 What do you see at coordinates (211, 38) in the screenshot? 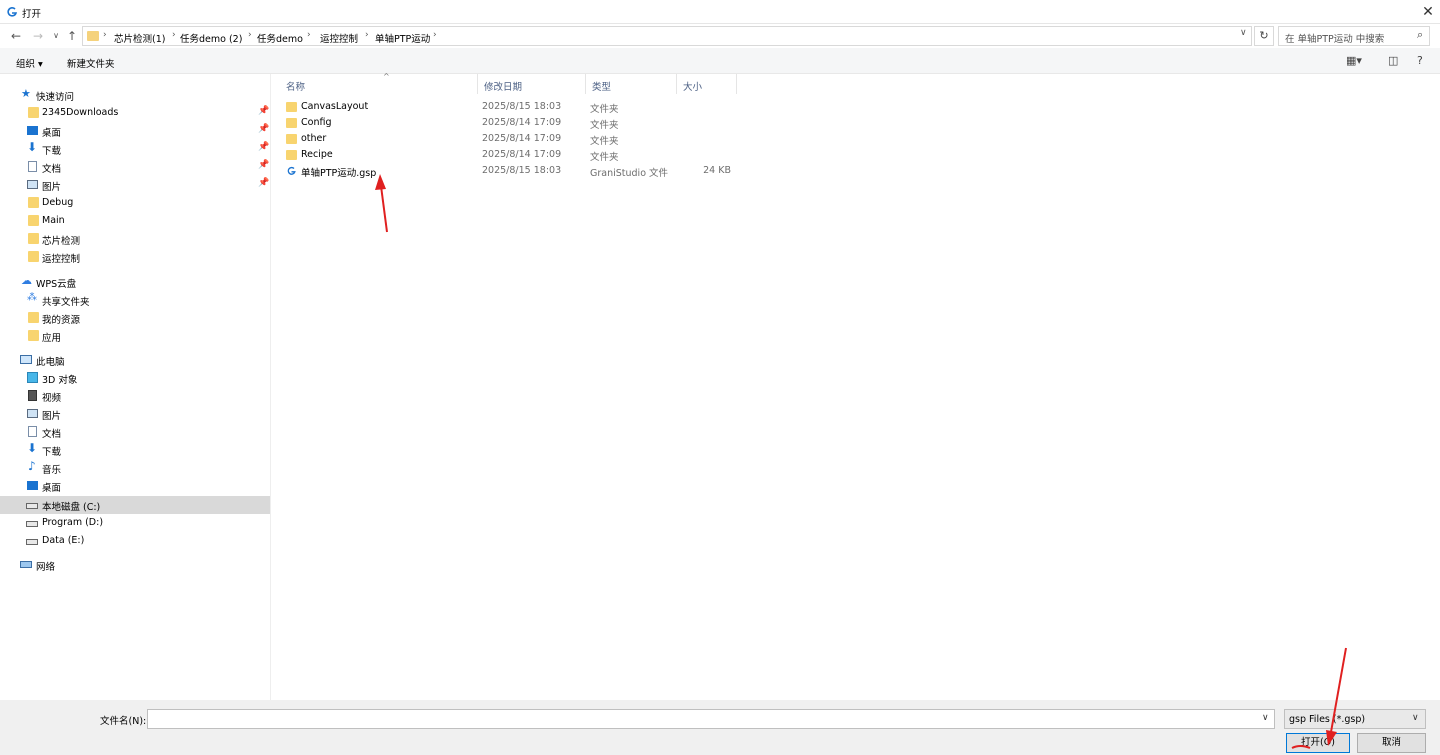
I see `breadcrumb-item: 任务demo (2)` at bounding box center [211, 38].